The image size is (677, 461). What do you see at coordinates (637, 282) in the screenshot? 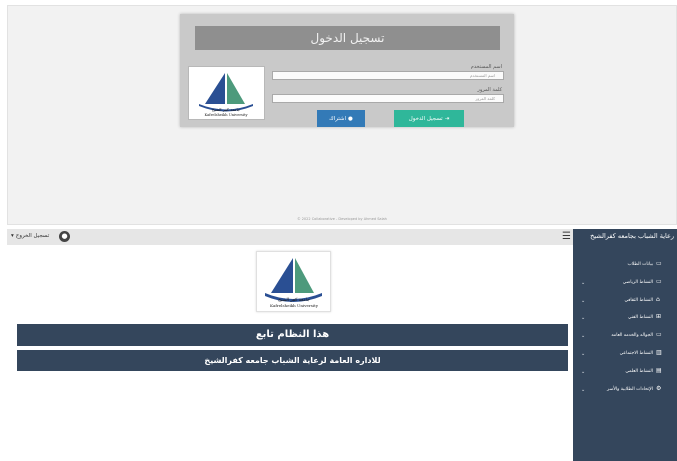
I see `sidebar-item-label: النشاط الرياضي` at bounding box center [637, 282].